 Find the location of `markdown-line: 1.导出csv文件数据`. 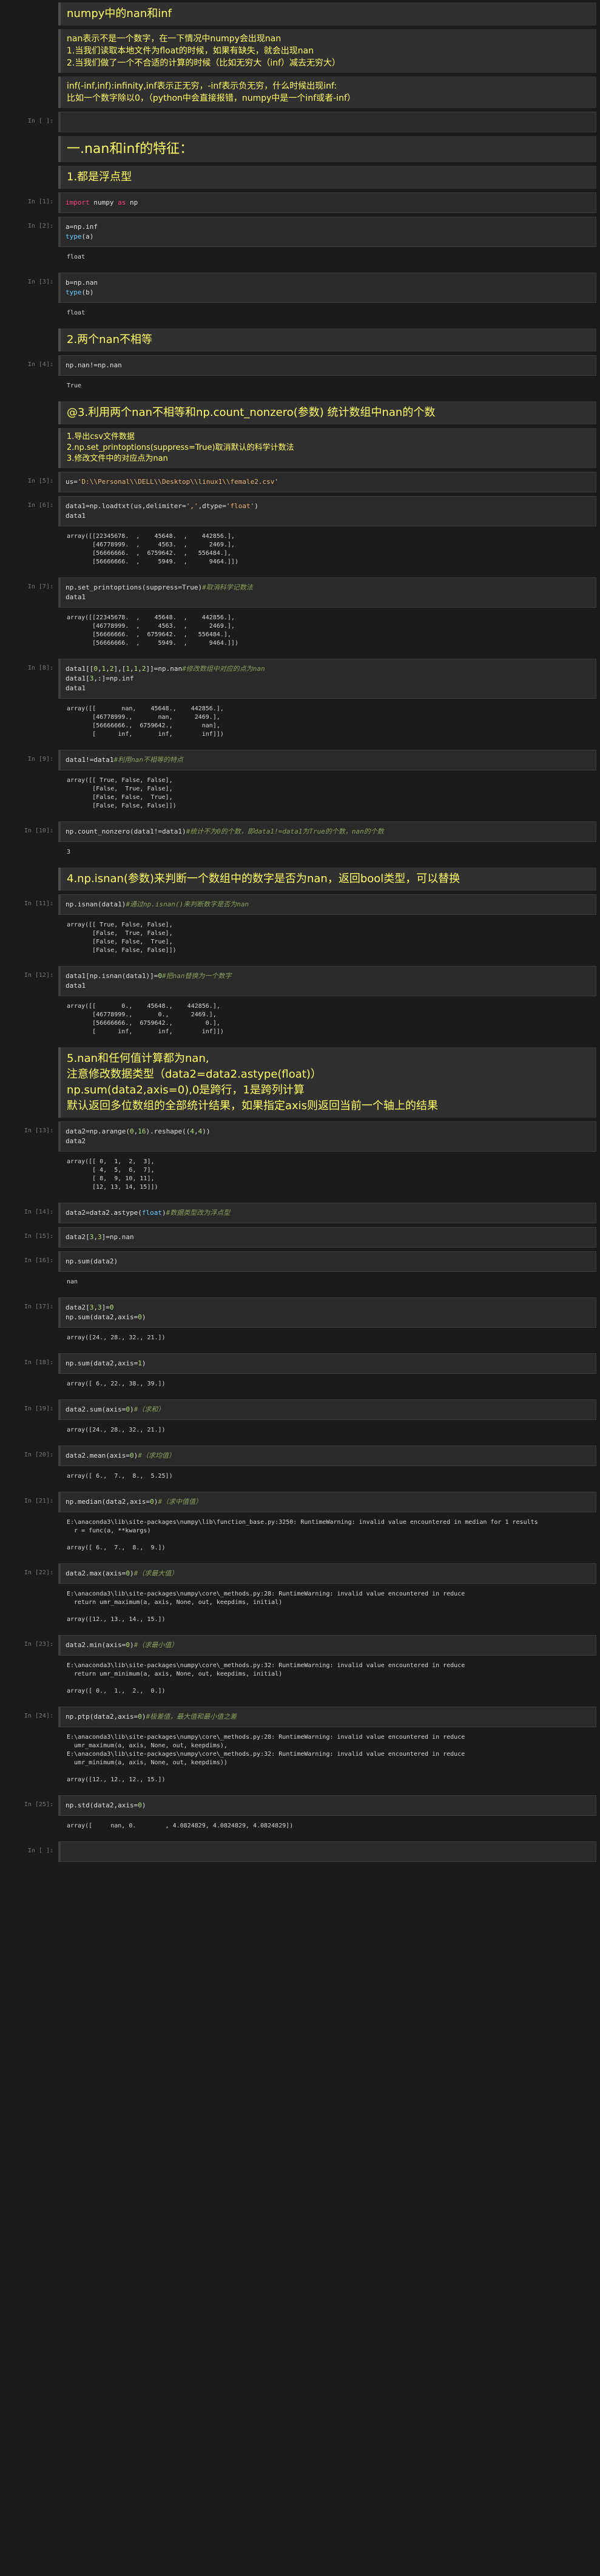

markdown-line: 1.导出csv文件数据 is located at coordinates (101, 436).